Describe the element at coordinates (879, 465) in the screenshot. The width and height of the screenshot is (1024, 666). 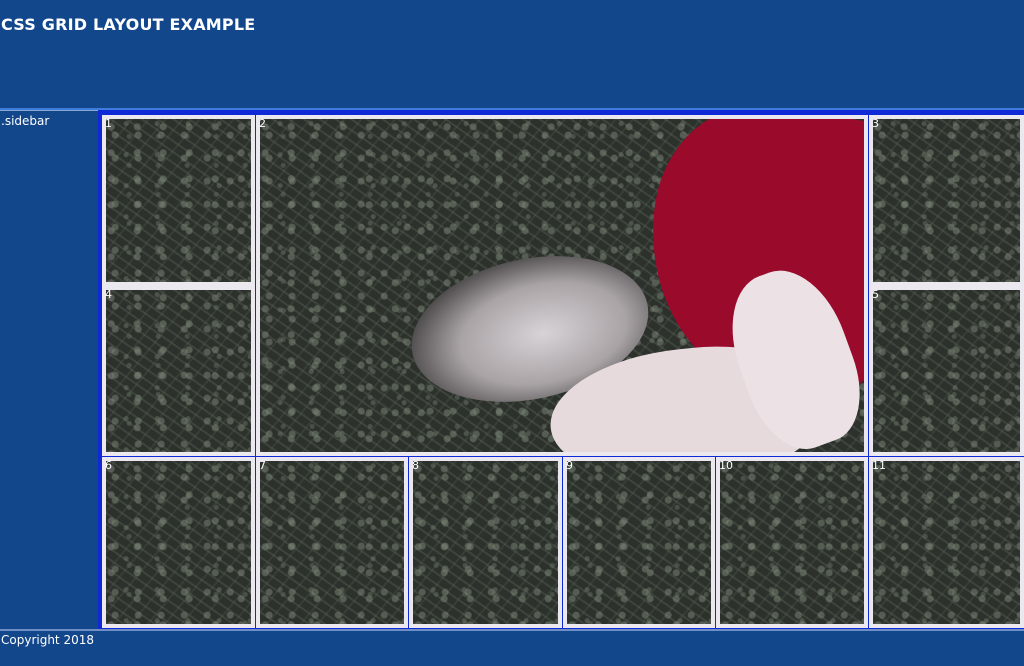
I see `grid-item-number: 11` at that location.